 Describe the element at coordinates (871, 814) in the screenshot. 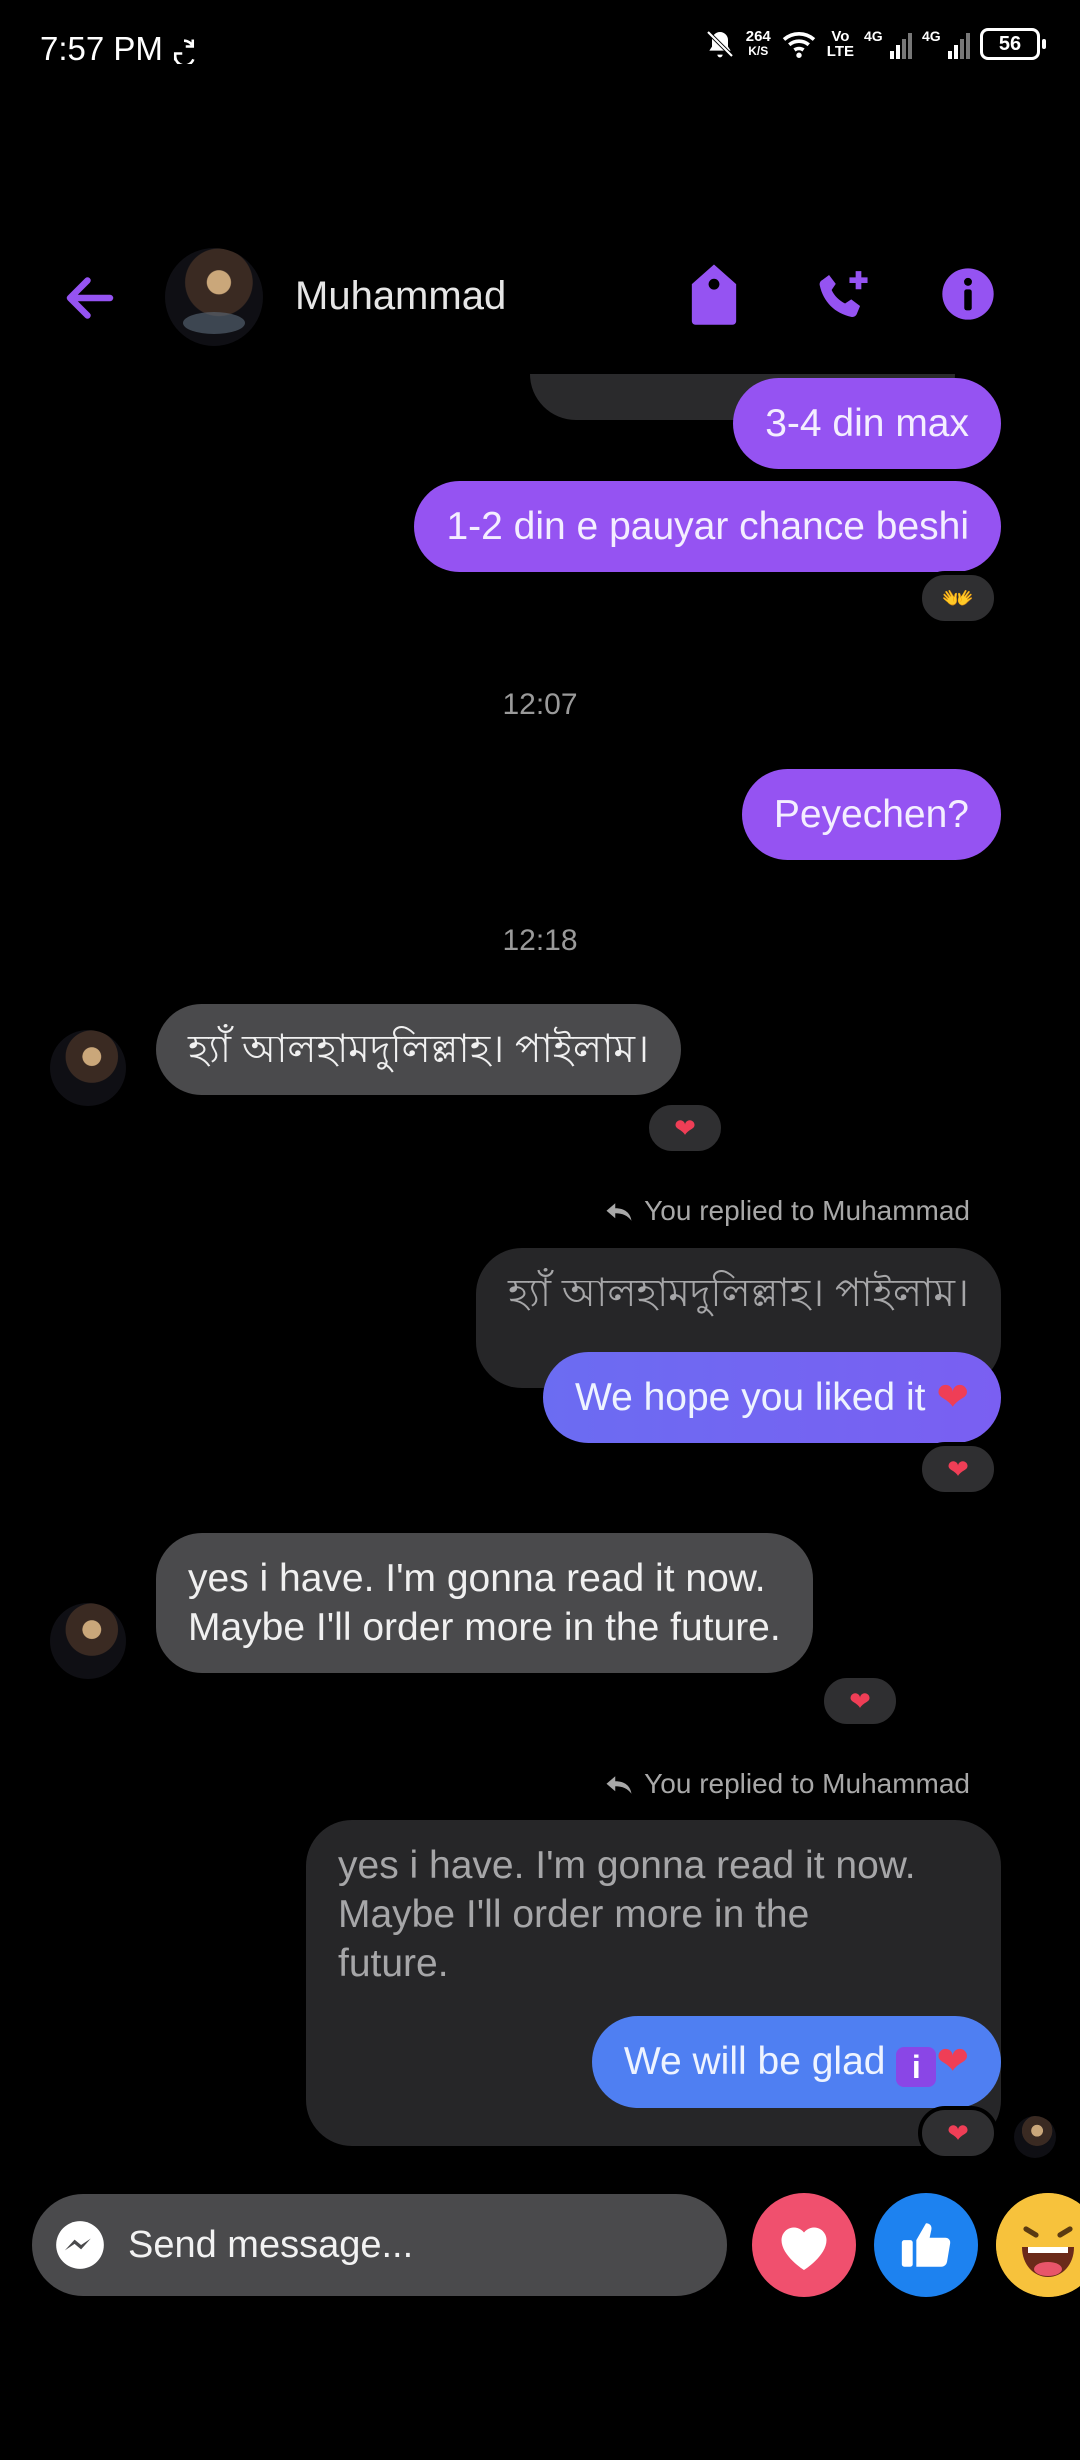

I see `outgoing-message: Peyechen?` at that location.